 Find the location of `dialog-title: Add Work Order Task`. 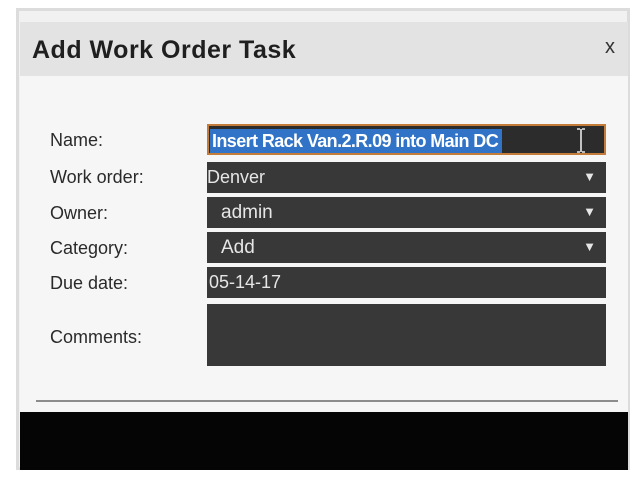

dialog-title: Add Work Order Task is located at coordinates (164, 50).